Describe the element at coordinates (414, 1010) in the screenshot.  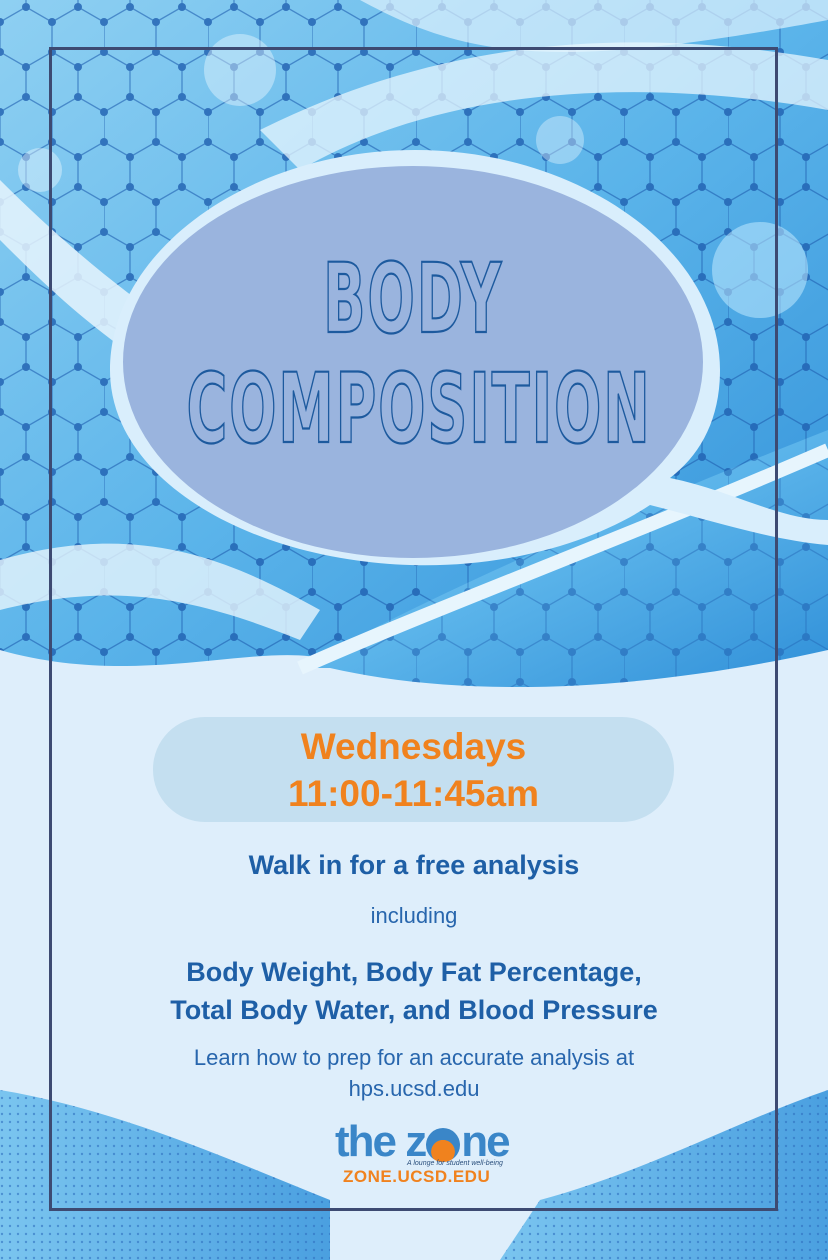
I see `metrics-line-2: Total Body Water, and Blood Pressure` at that location.